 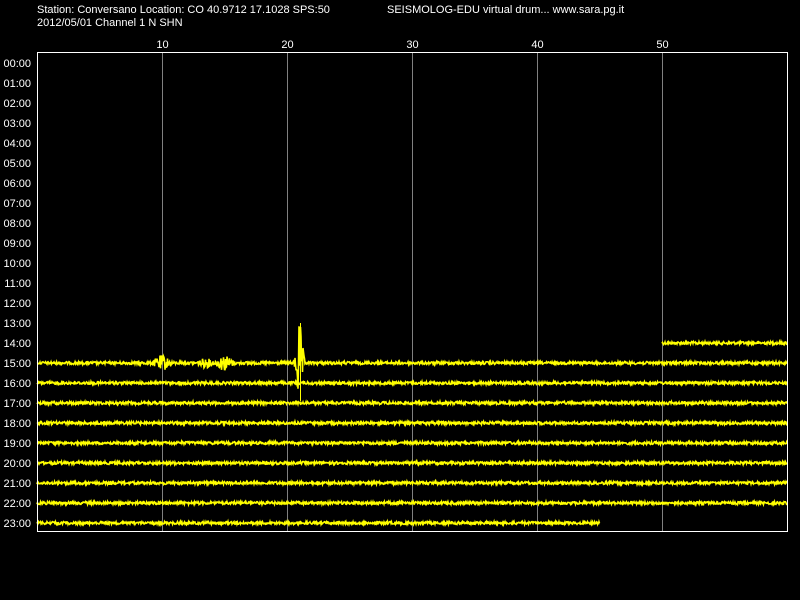 What do you see at coordinates (17, 364) in the screenshot?
I see `hour-label: 15:00` at bounding box center [17, 364].